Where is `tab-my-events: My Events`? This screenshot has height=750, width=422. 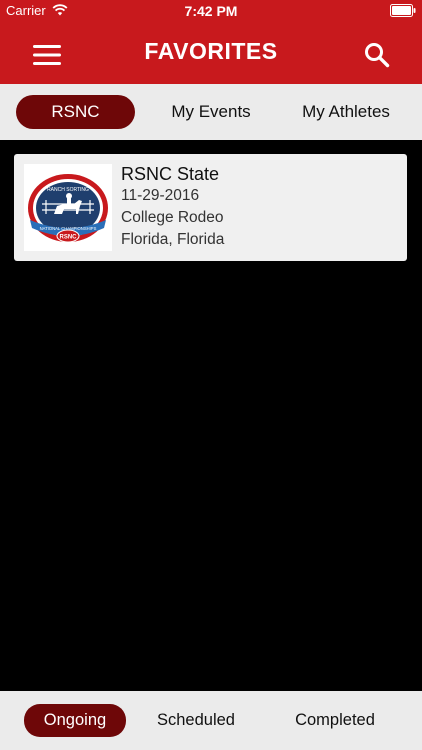
tab-my-events: My Events is located at coordinates (211, 112).